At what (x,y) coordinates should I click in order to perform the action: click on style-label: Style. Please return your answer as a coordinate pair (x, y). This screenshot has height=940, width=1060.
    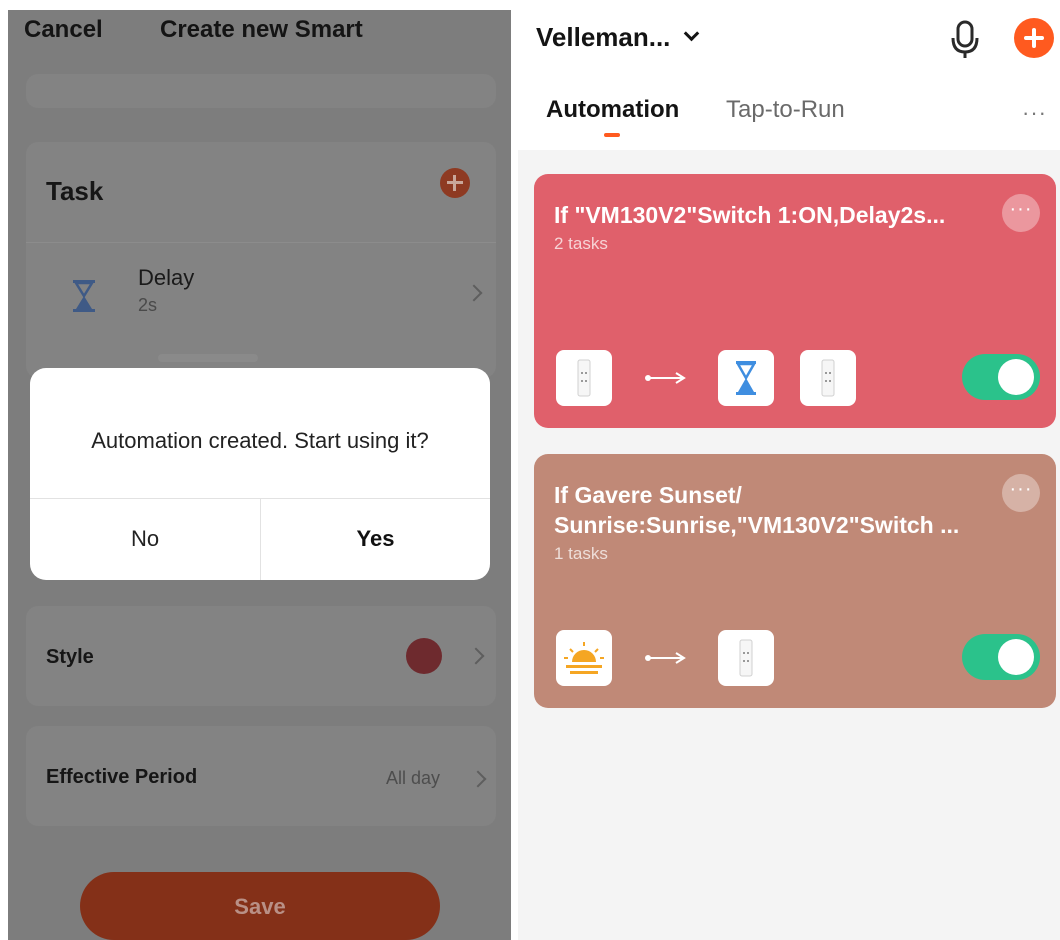
    Looking at the image, I should click on (70, 657).